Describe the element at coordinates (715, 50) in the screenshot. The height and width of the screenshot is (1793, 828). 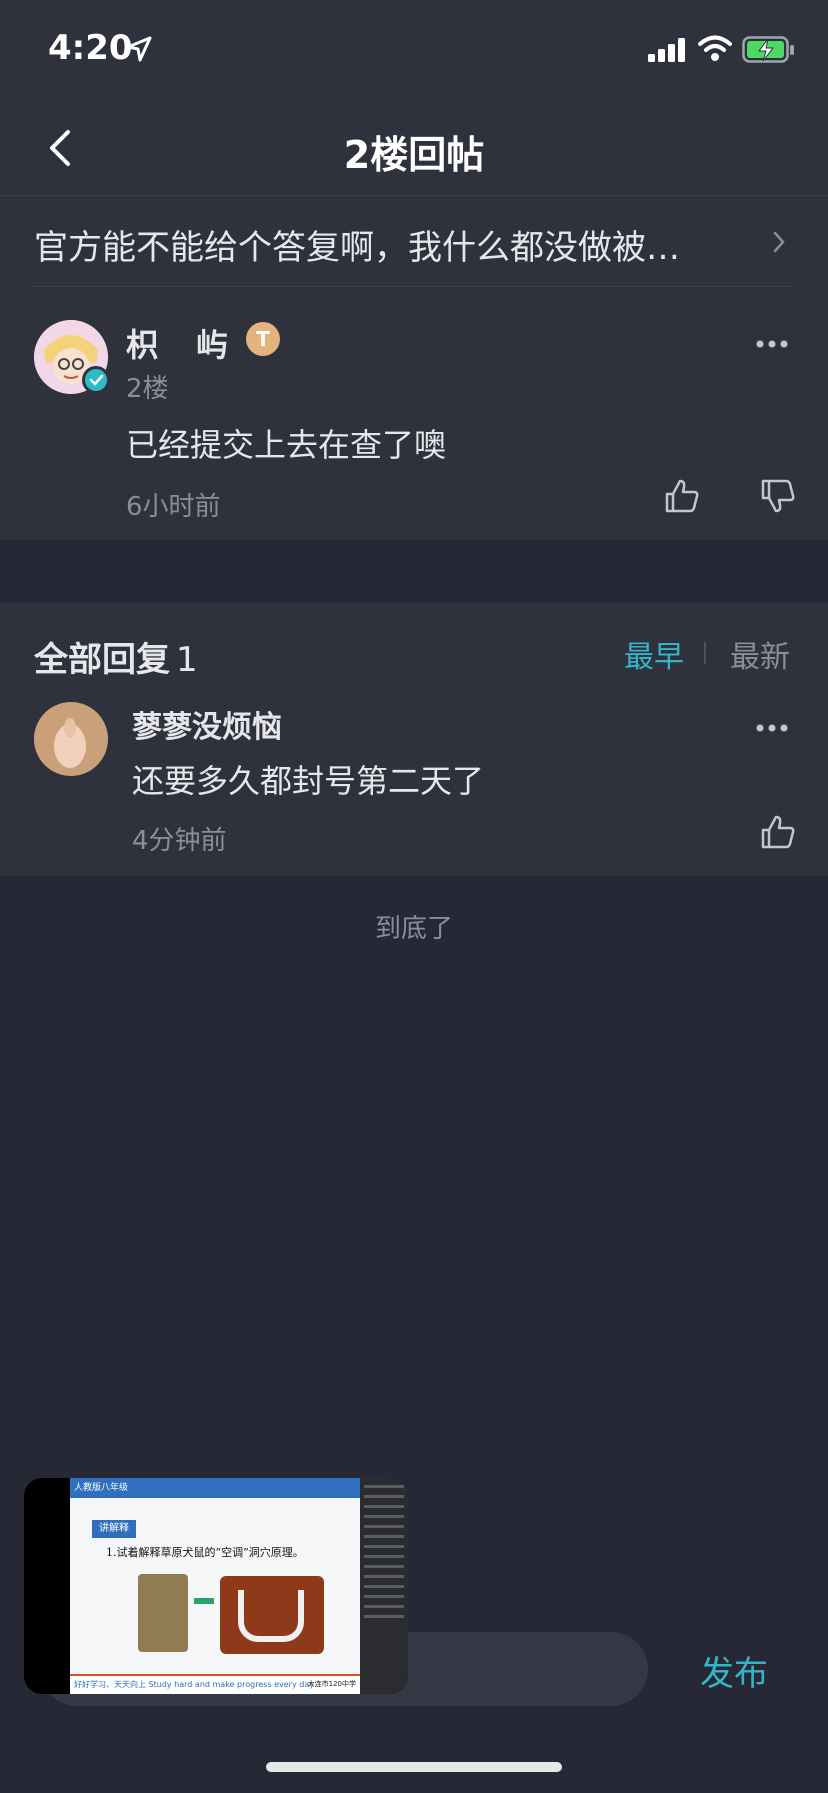
I see `wifi-icon` at that location.